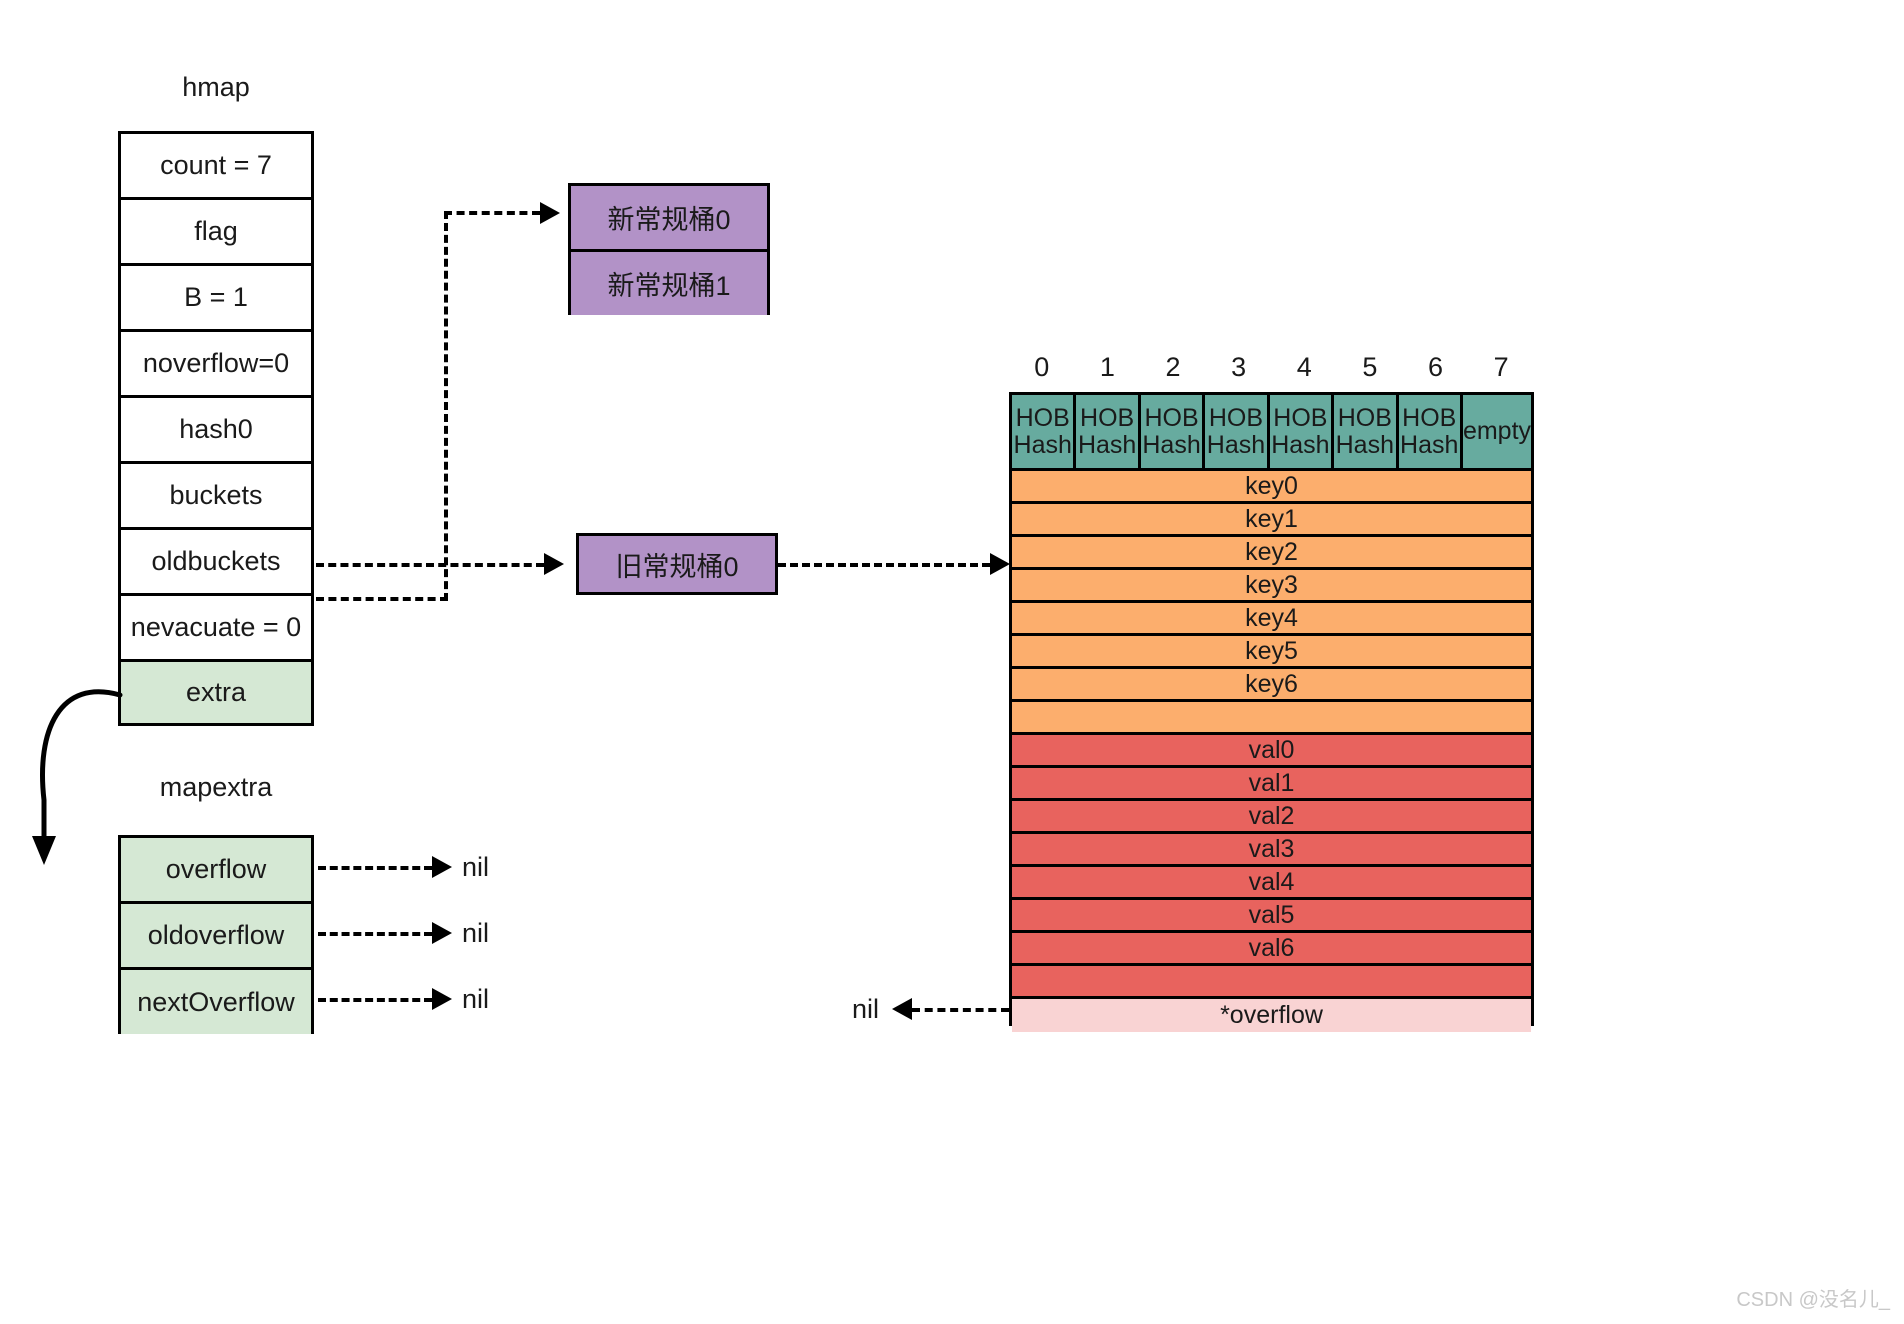  Describe the element at coordinates (442, 999) in the screenshot. I see `nextoverflow-arrowhead` at that location.